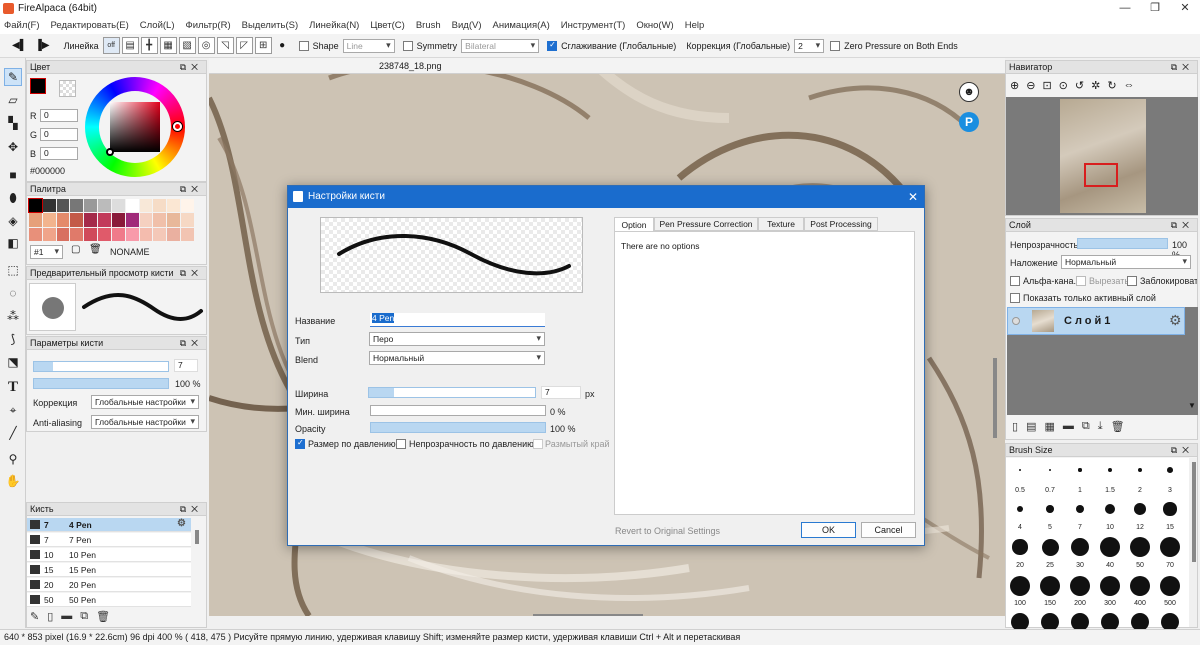 The image size is (1200, 645). What do you see at coordinates (781, 224) in the screenshot?
I see `tab-texture: Texture` at bounding box center [781, 224].